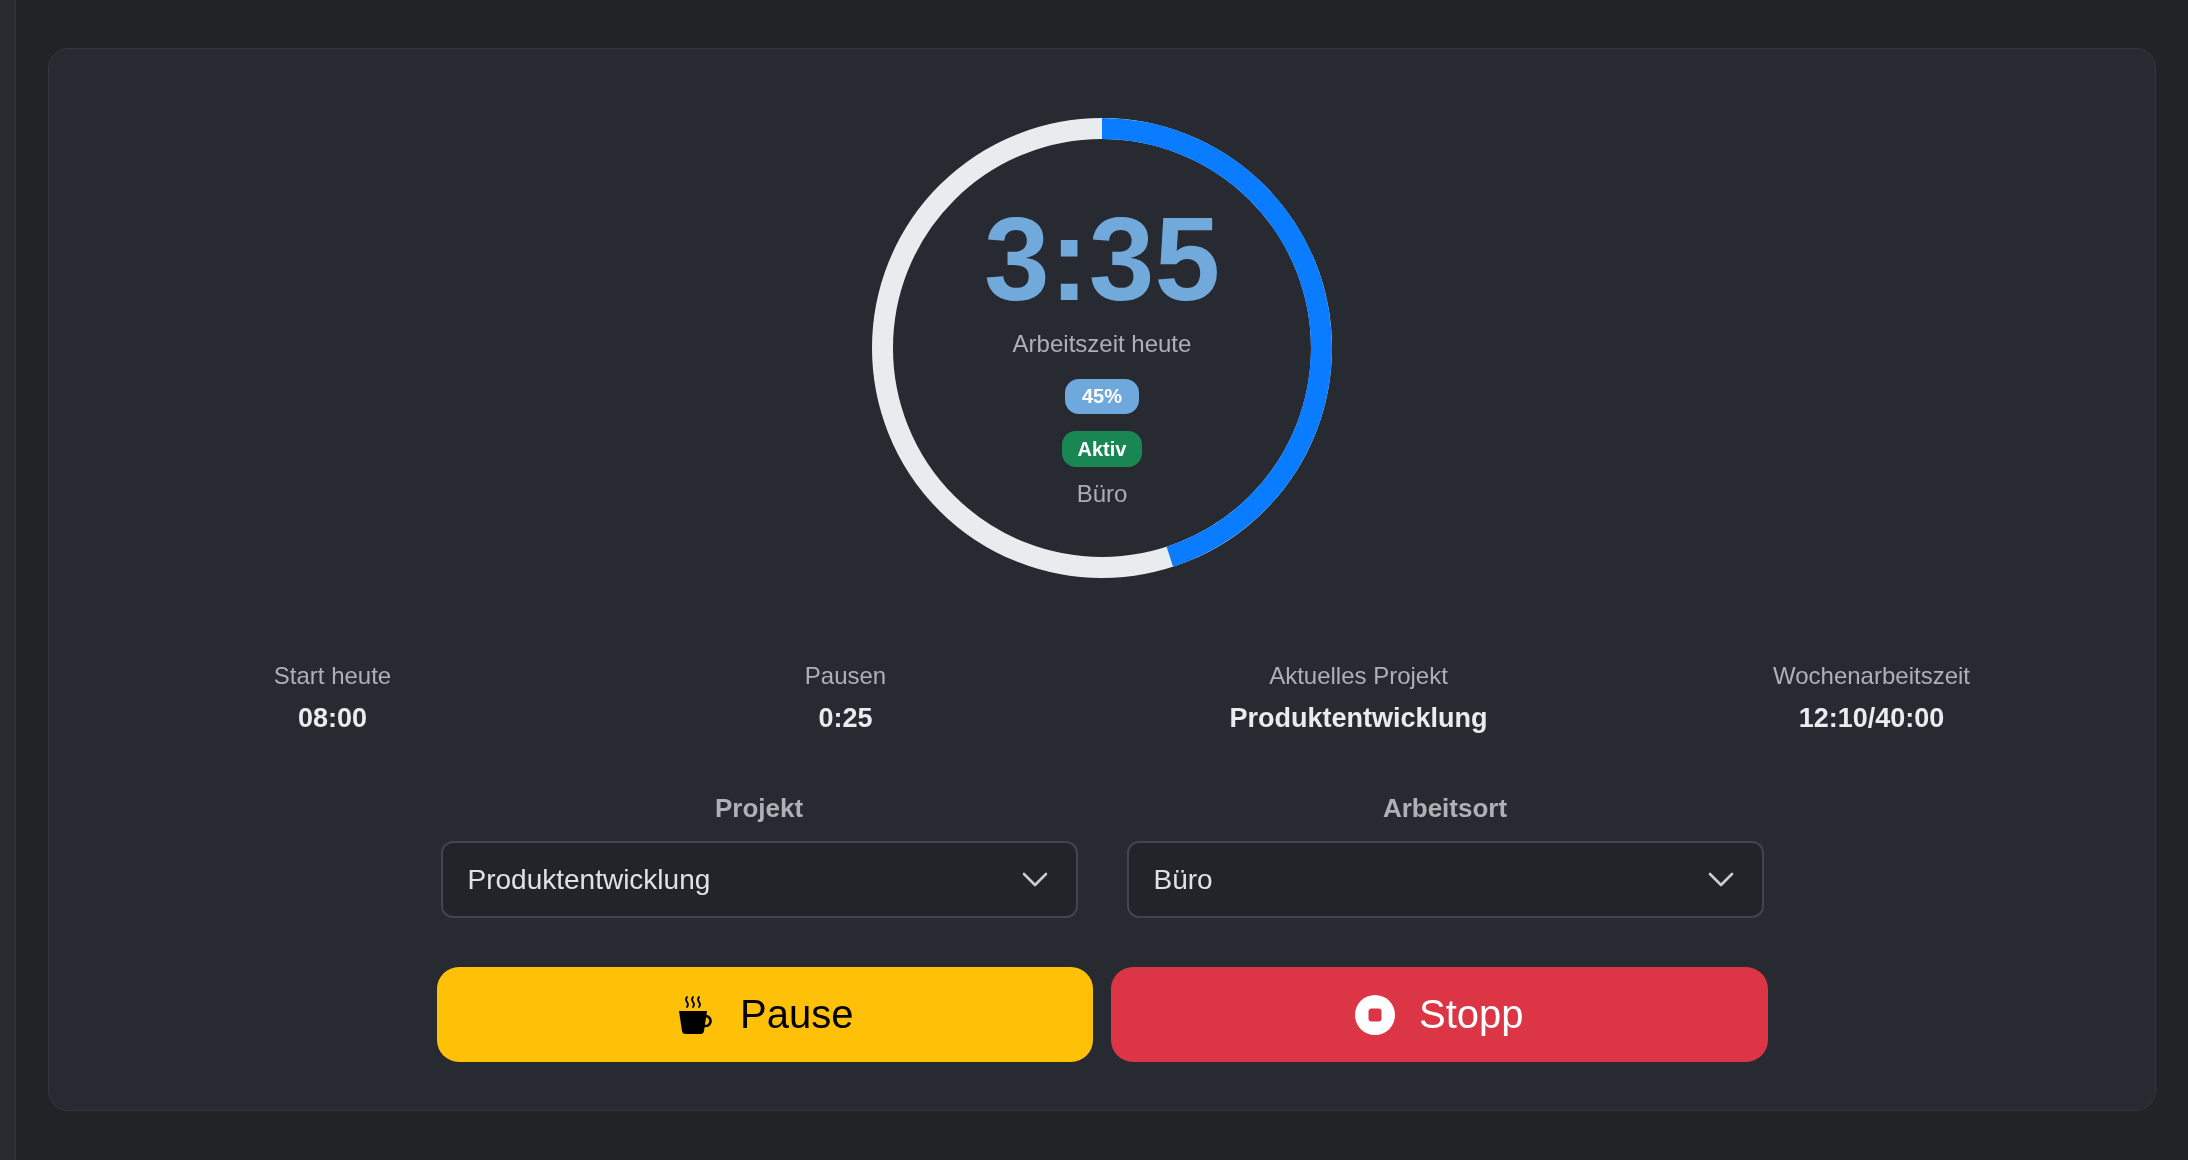 This screenshot has height=1160, width=2188. I want to click on stat-label: Pausen, so click(845, 676).